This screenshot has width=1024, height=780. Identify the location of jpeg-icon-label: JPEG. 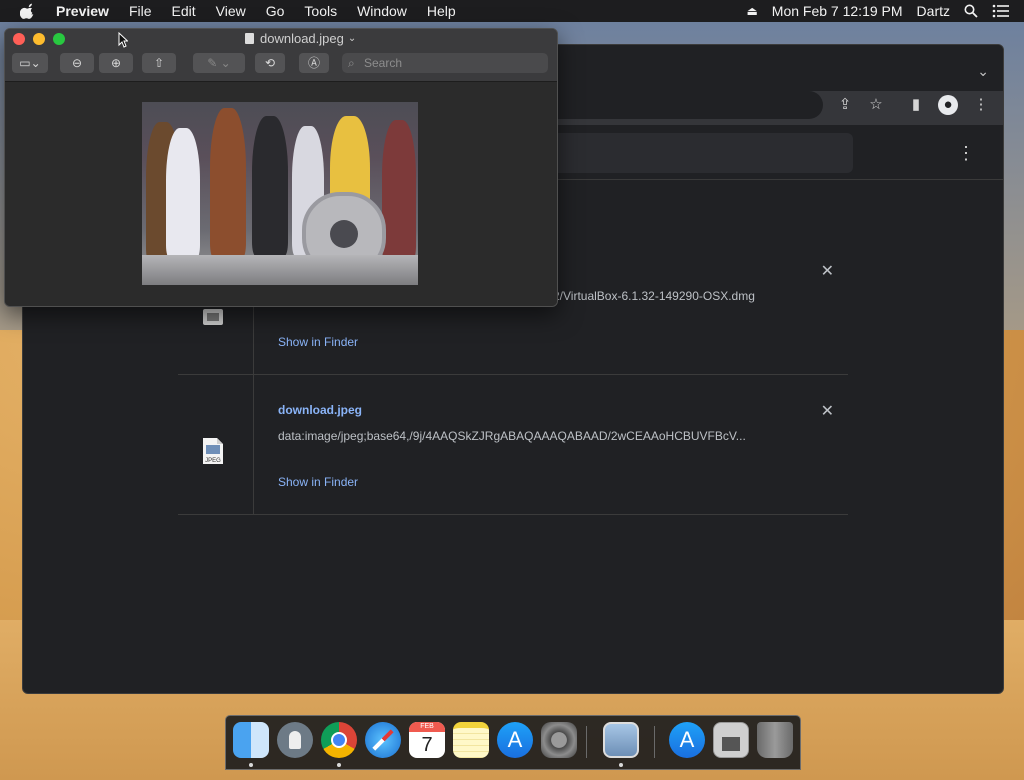
(213, 461).